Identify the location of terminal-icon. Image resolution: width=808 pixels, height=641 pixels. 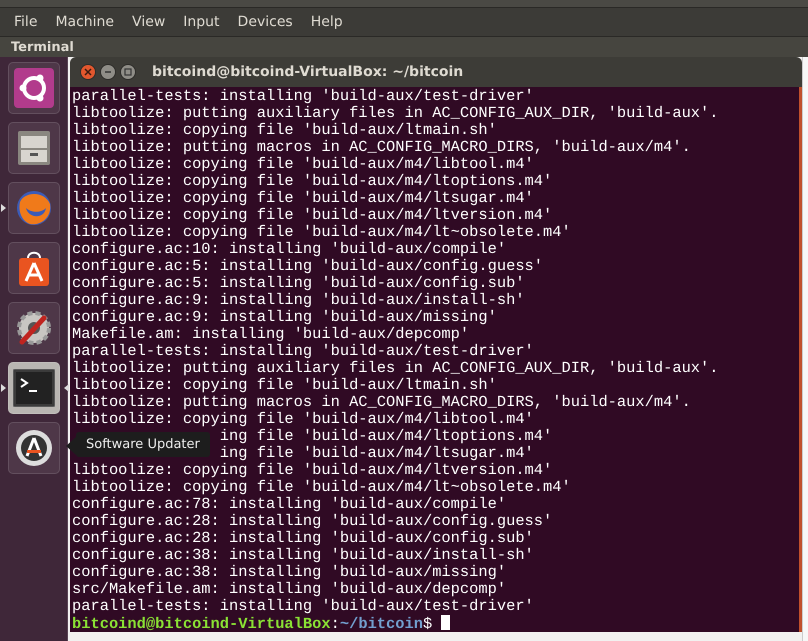
(33, 388).